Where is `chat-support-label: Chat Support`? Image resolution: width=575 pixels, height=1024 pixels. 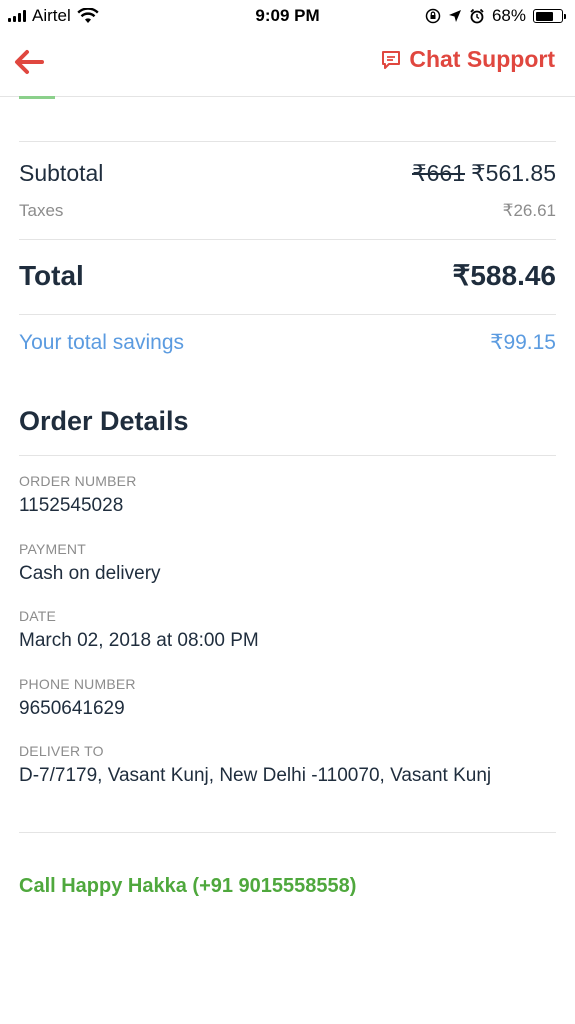
chat-support-label: Chat Support is located at coordinates (482, 59).